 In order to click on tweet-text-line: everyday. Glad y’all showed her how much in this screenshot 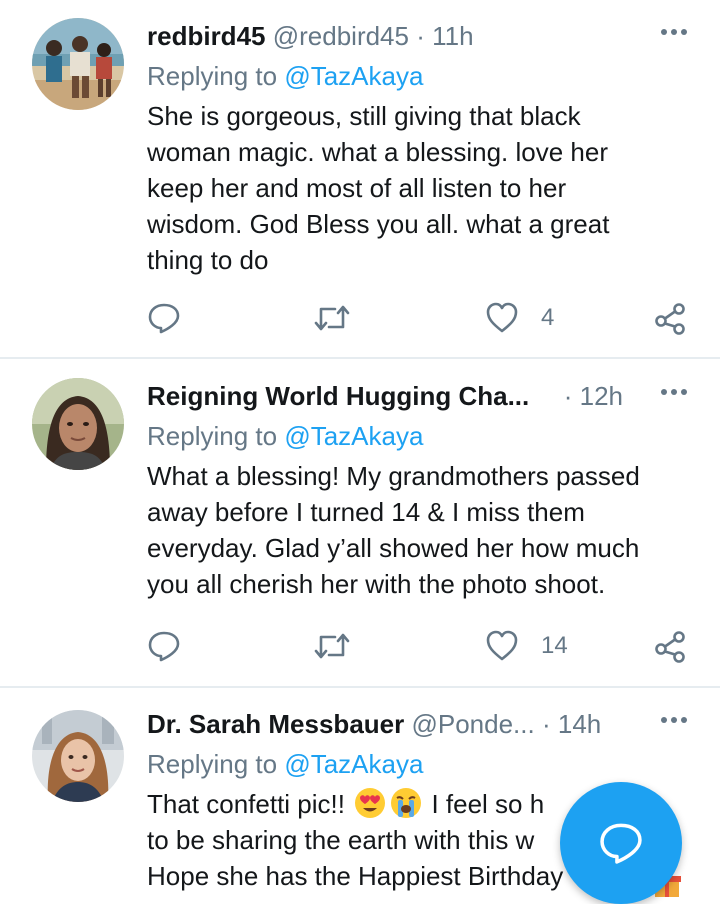, I will do `click(393, 548)`.